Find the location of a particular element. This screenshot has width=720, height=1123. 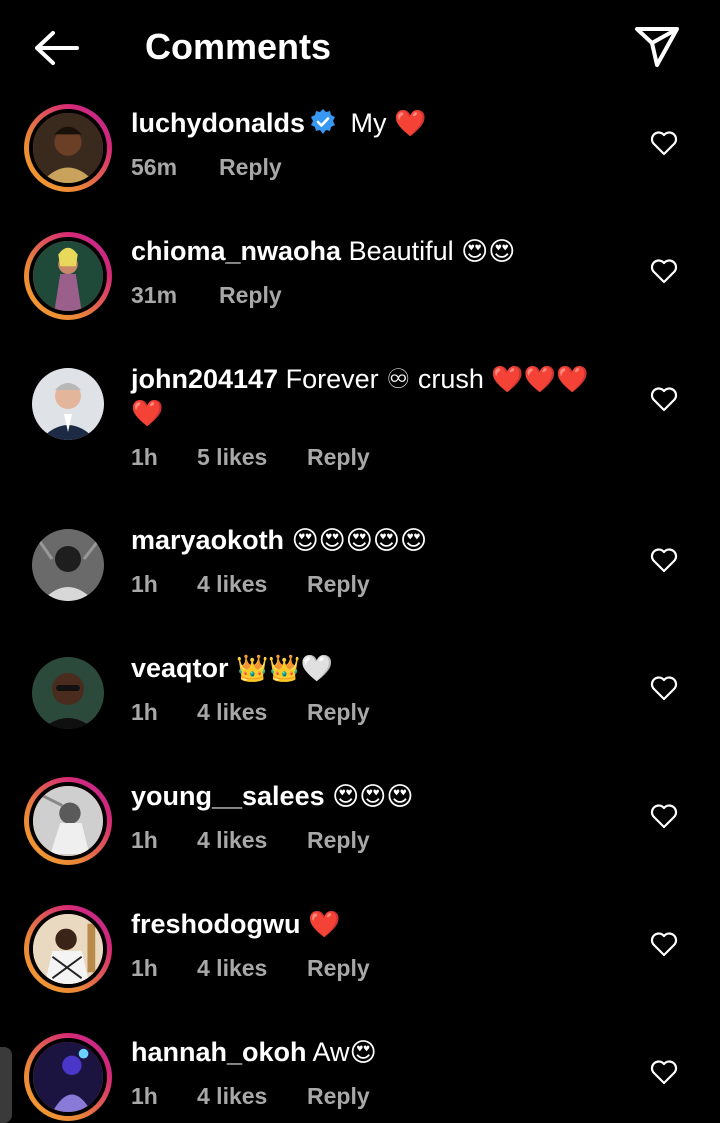

share-button is located at coordinates (657, 46).